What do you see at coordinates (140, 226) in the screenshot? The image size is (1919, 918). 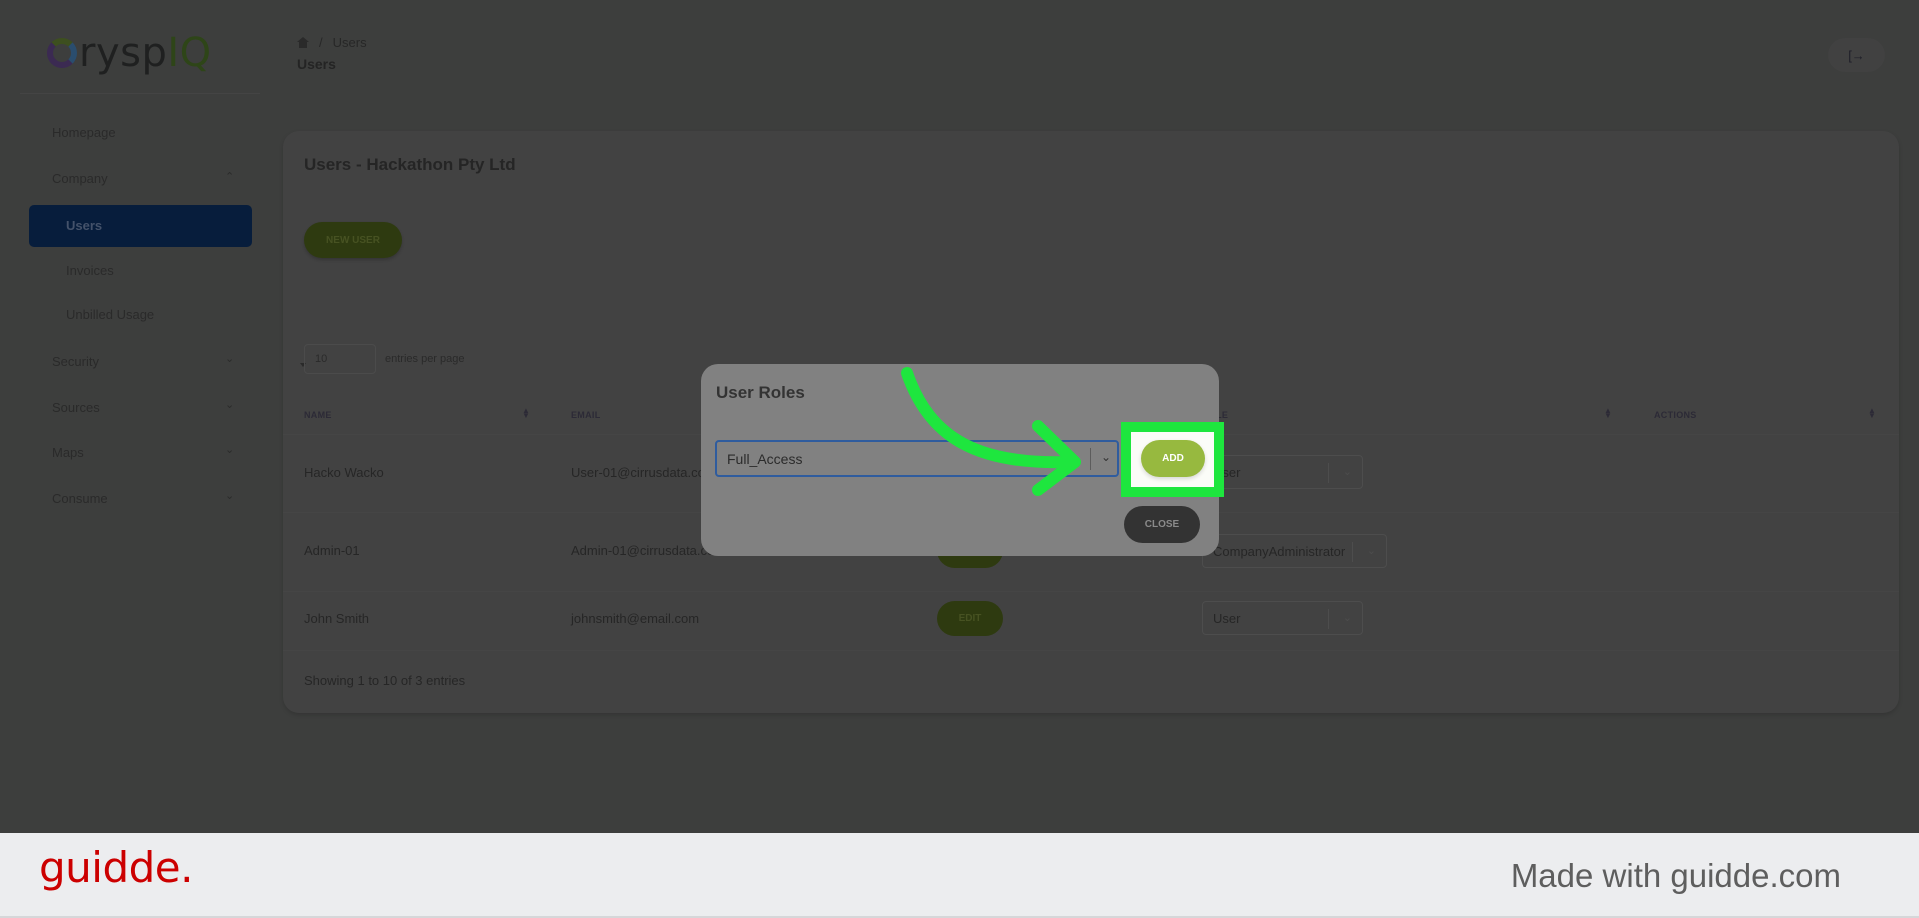 I see `sidebar-item-users: Users` at bounding box center [140, 226].